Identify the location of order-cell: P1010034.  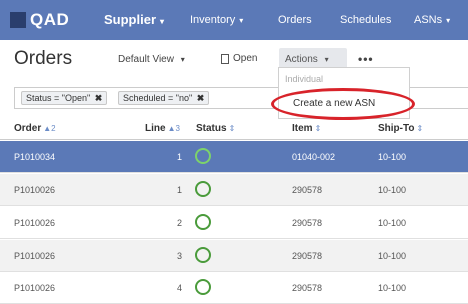
(35, 157).